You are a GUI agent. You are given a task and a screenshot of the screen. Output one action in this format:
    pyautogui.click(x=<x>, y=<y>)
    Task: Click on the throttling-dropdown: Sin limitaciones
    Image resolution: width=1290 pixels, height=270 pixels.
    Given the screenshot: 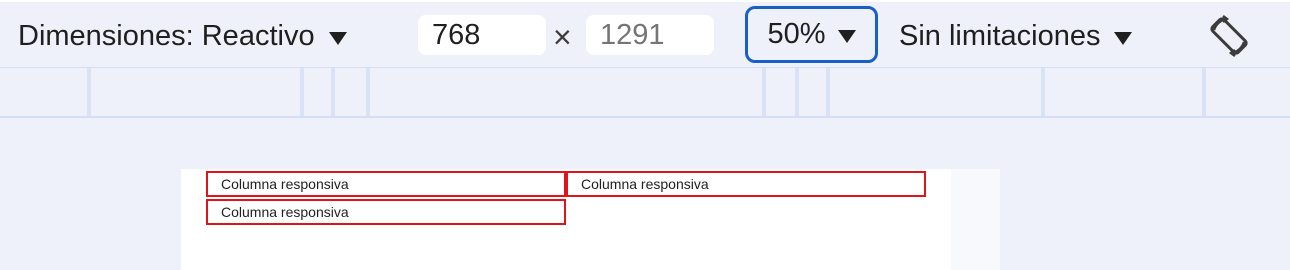 What is the action you would take?
    pyautogui.click(x=1016, y=36)
    